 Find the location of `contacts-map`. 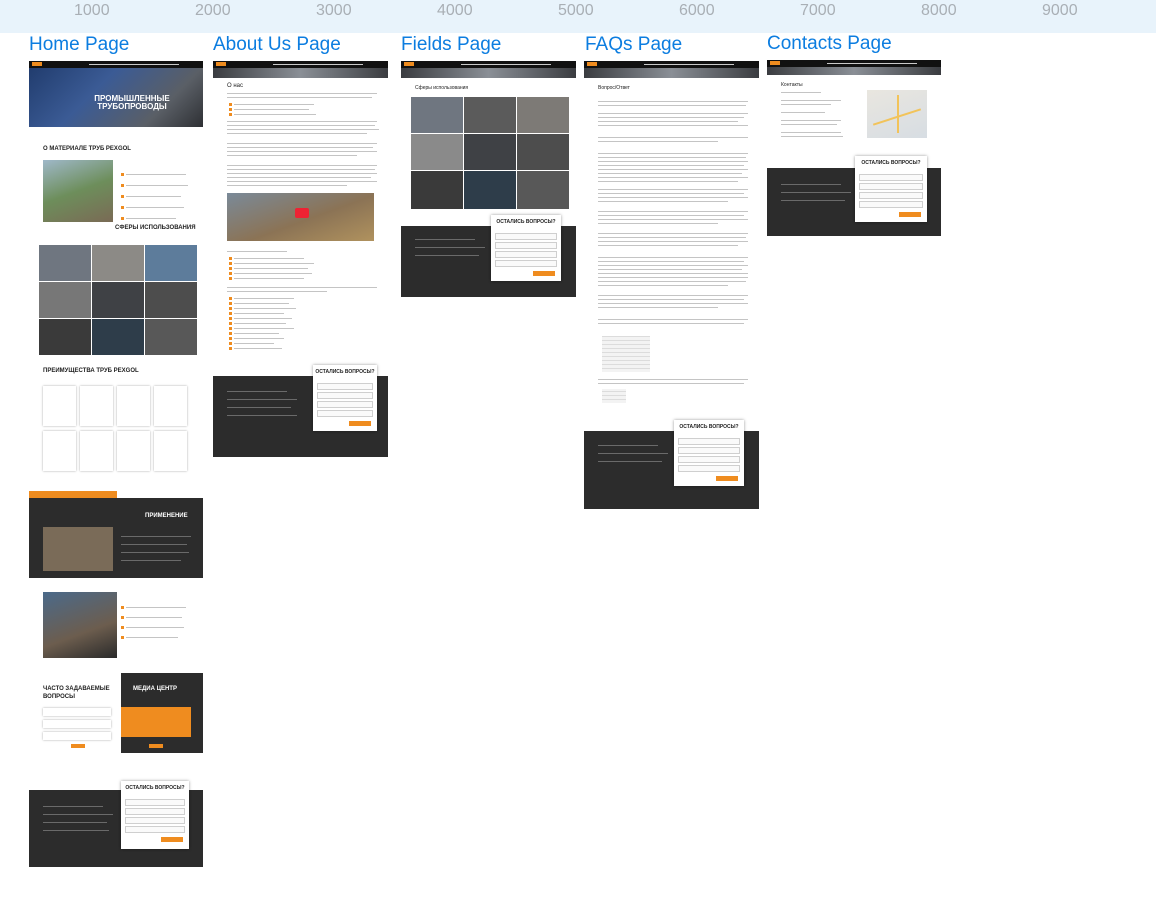

contacts-map is located at coordinates (897, 114).